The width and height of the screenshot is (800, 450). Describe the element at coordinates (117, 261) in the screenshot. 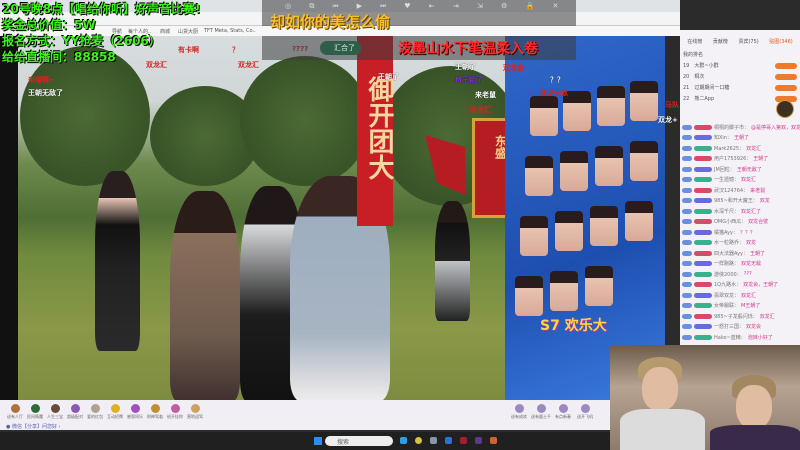

I see `person` at that location.